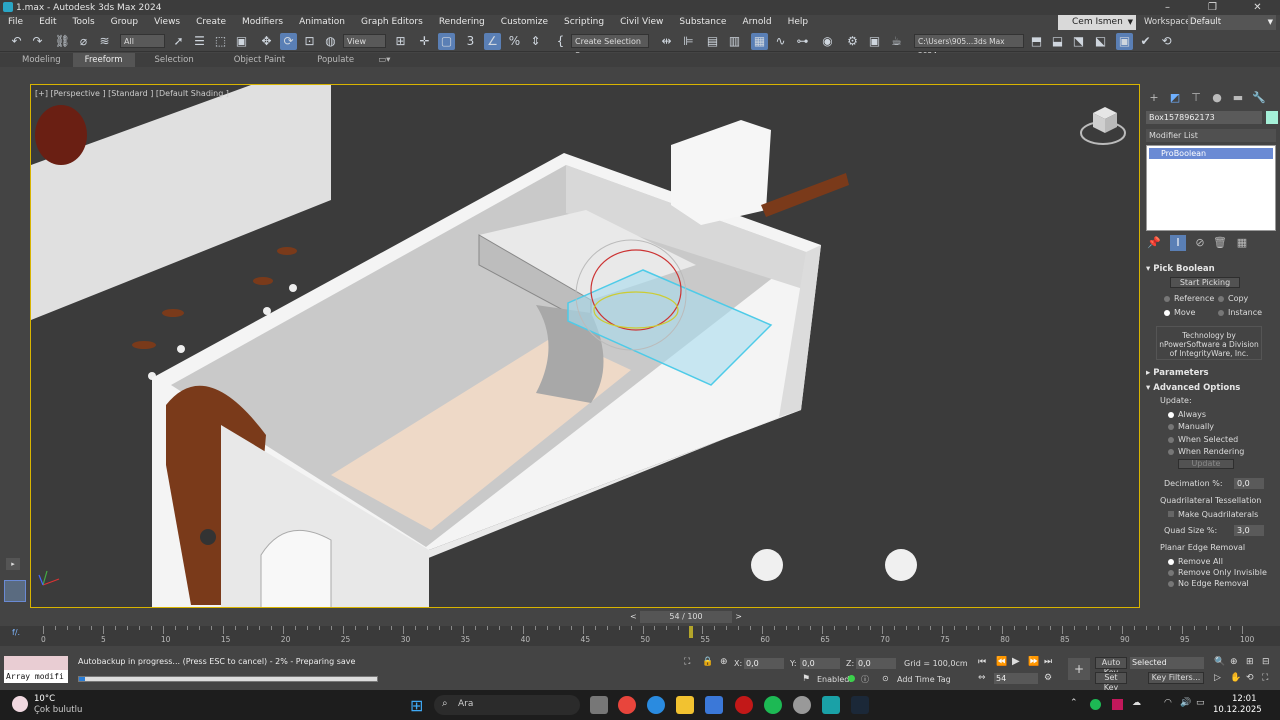 This screenshot has width=1280, height=720. Describe the element at coordinates (1212, 7) in the screenshot. I see `maximize-icon: ❐` at that location.